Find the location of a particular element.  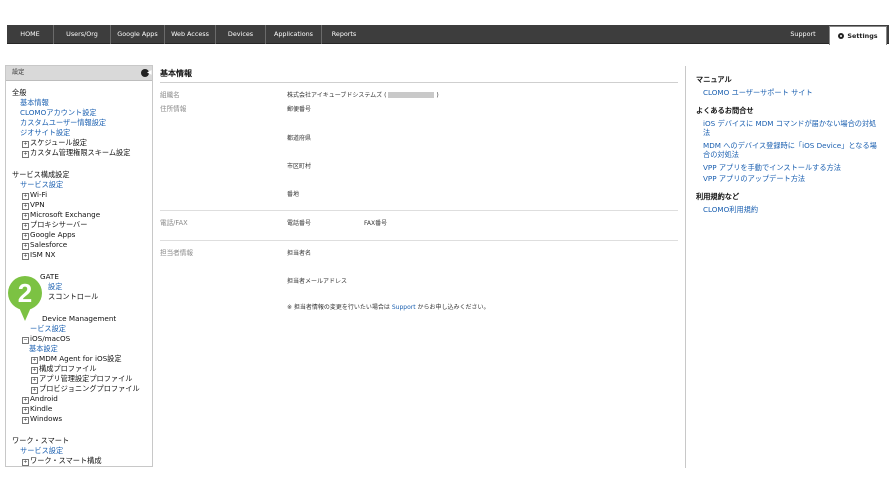

contact-change-note: ※ 担当者情報の変更を行いたい場合は Support からお申し込みください。 is located at coordinates (388, 306).